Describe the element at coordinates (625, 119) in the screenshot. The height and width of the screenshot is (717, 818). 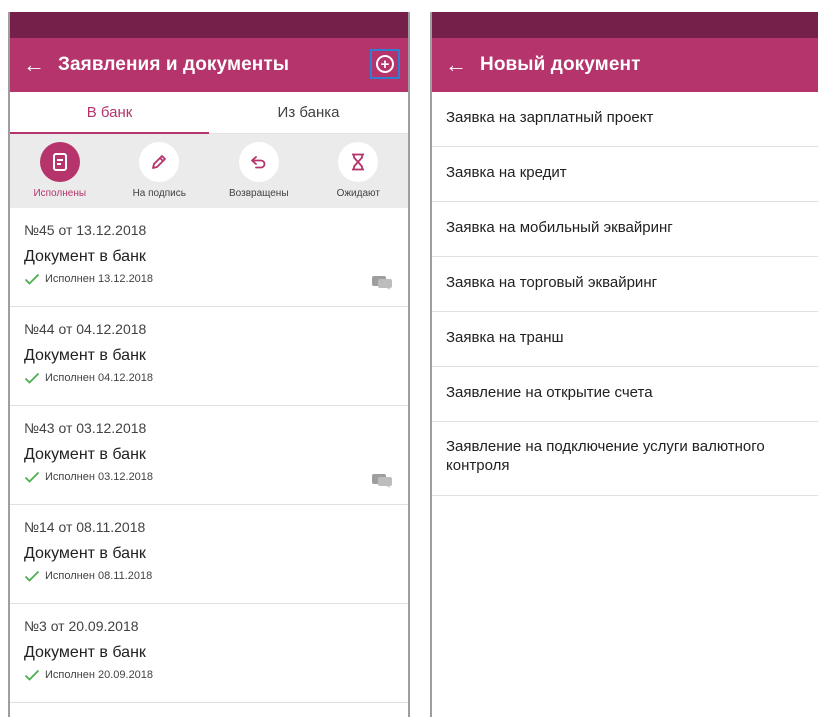
I see `menu-item-salary-project: Заявка на зарплатный проект` at that location.